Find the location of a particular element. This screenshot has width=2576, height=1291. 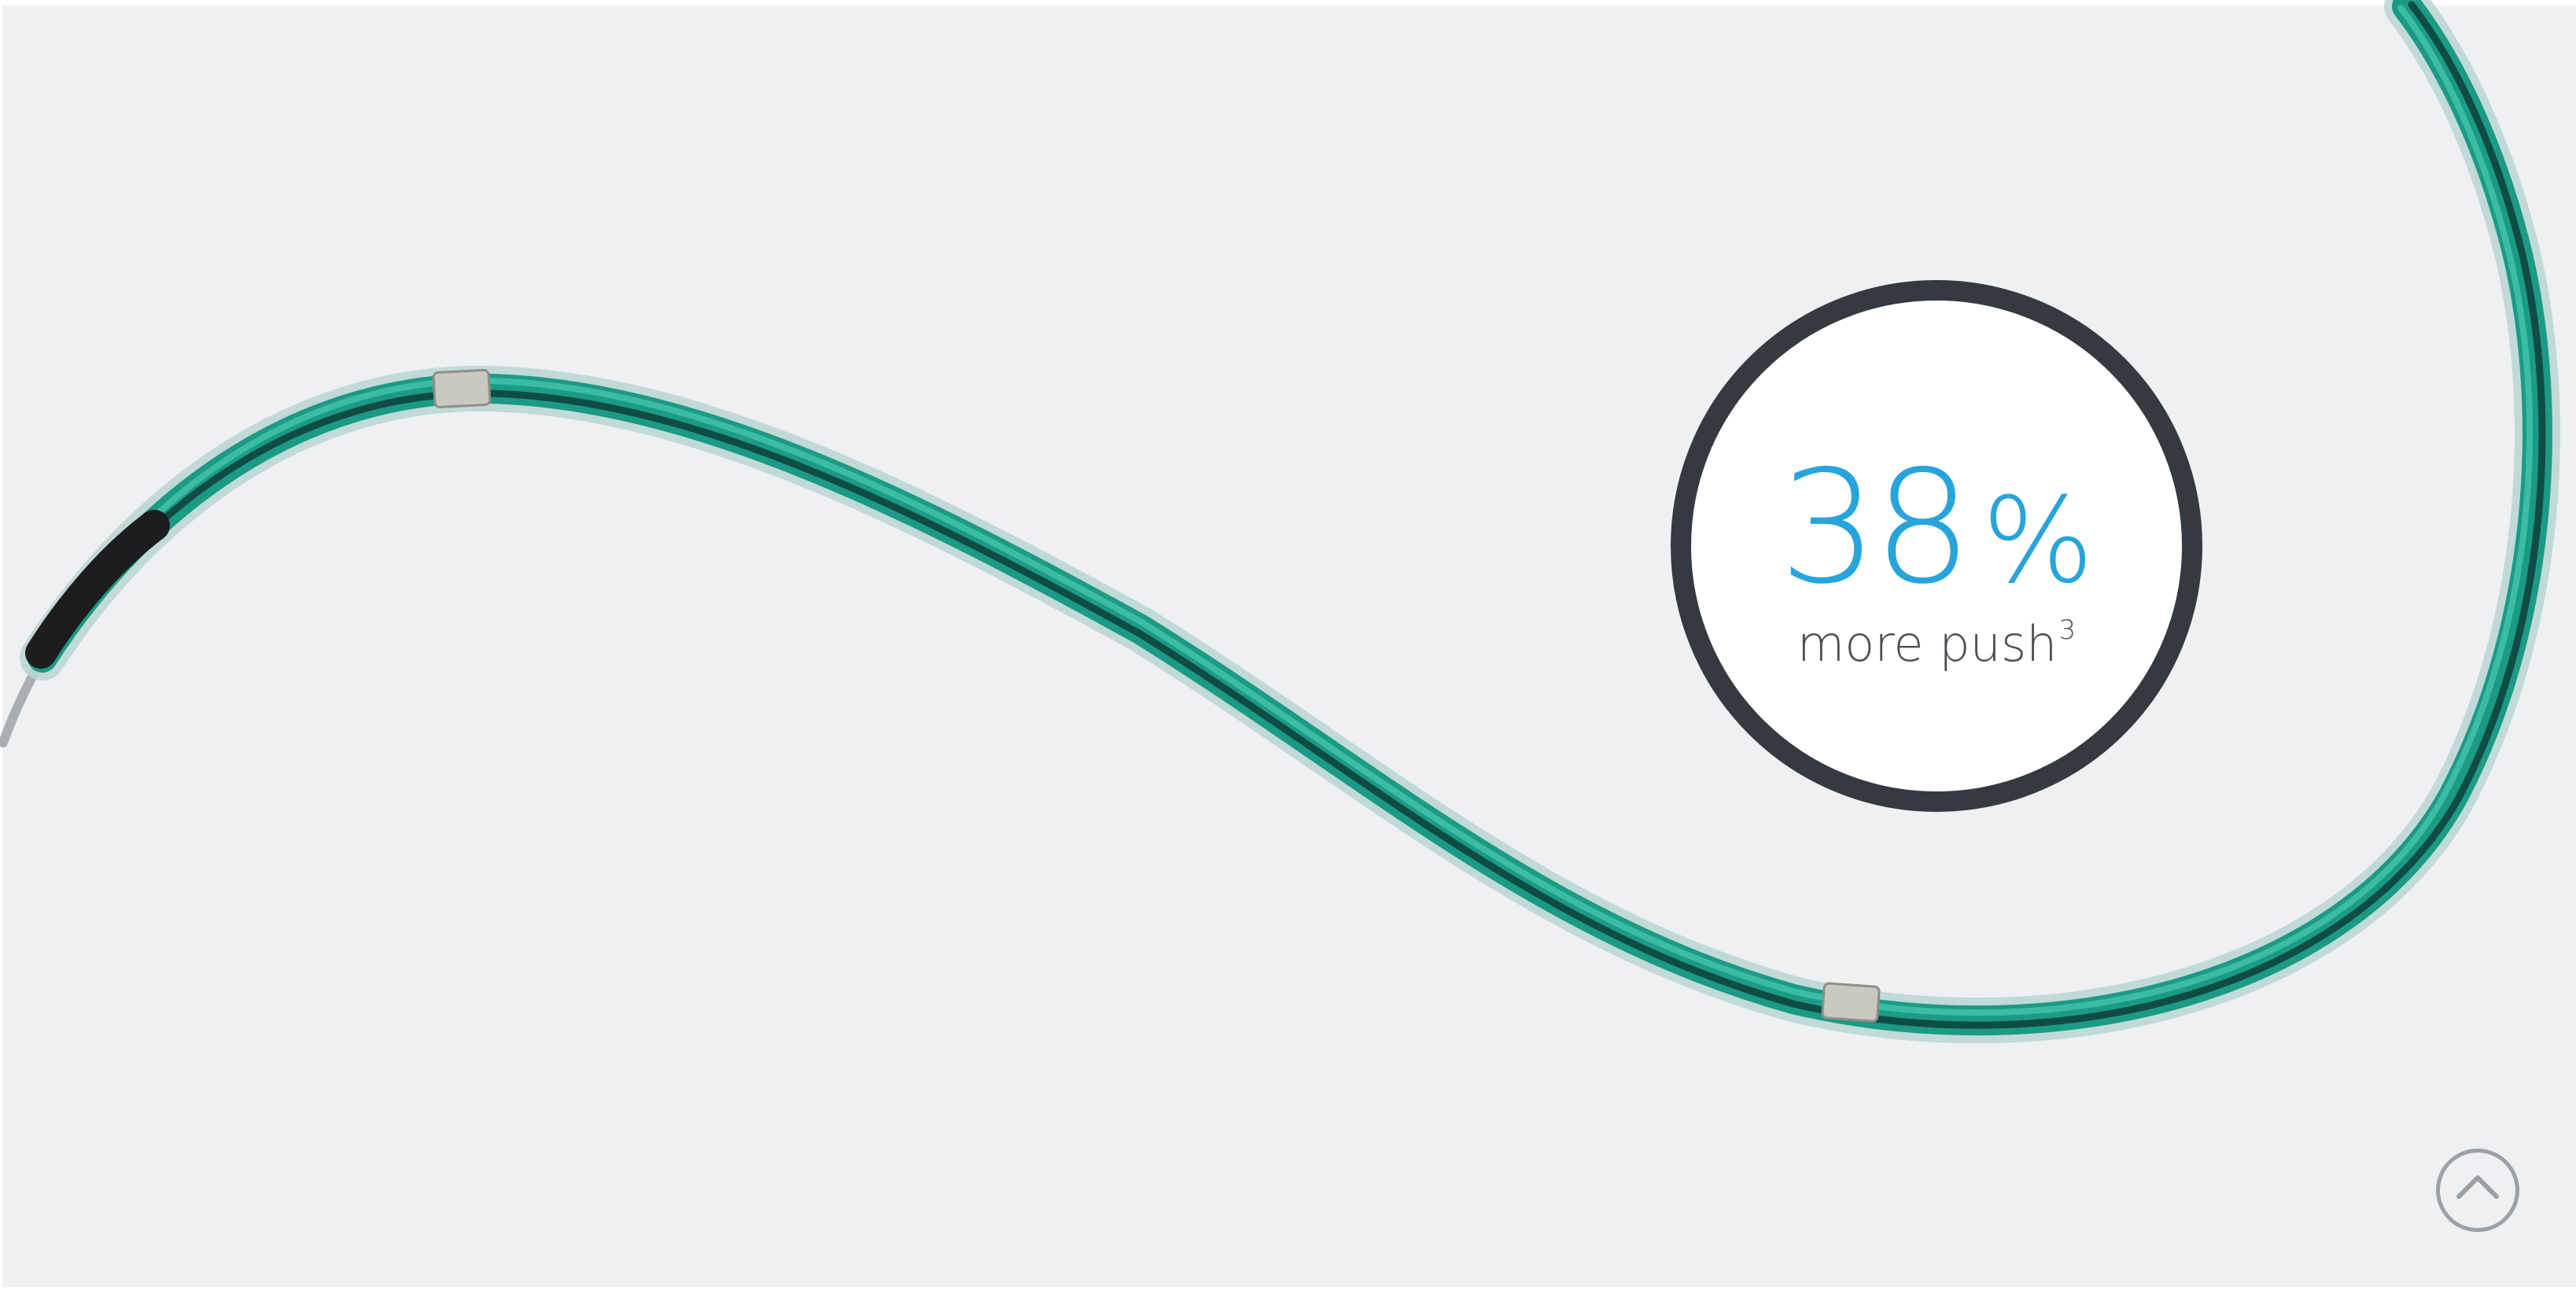

catheter-dark-tip is located at coordinates (97, 589).